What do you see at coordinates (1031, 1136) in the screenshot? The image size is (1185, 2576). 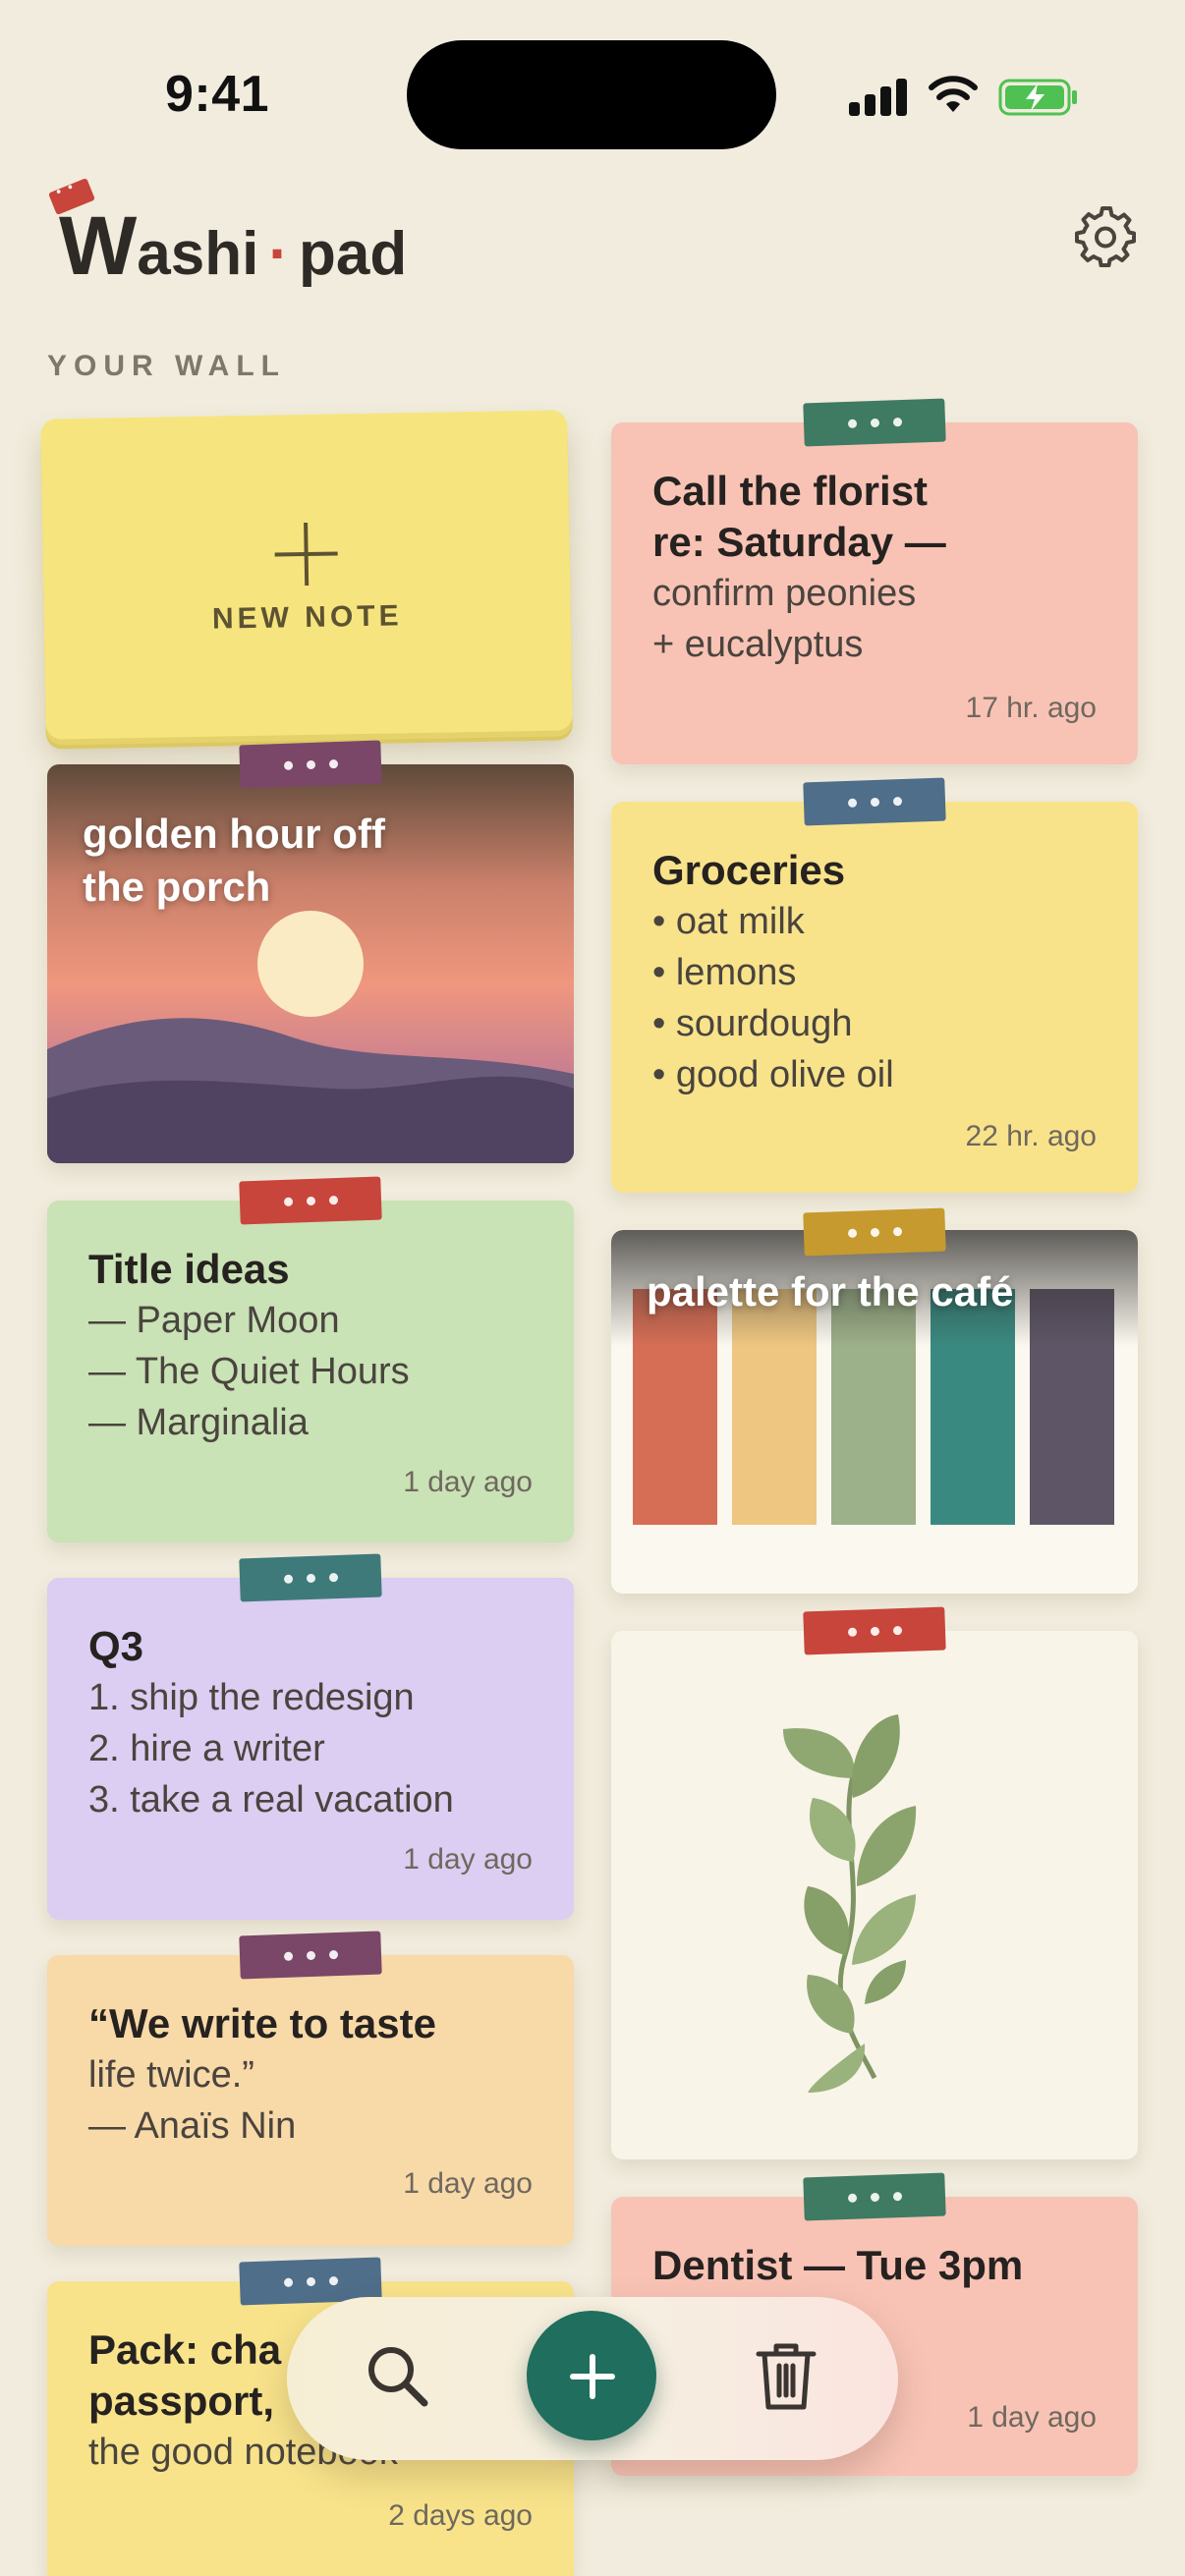 I see `note-timestamp: 22 hr. ago` at bounding box center [1031, 1136].